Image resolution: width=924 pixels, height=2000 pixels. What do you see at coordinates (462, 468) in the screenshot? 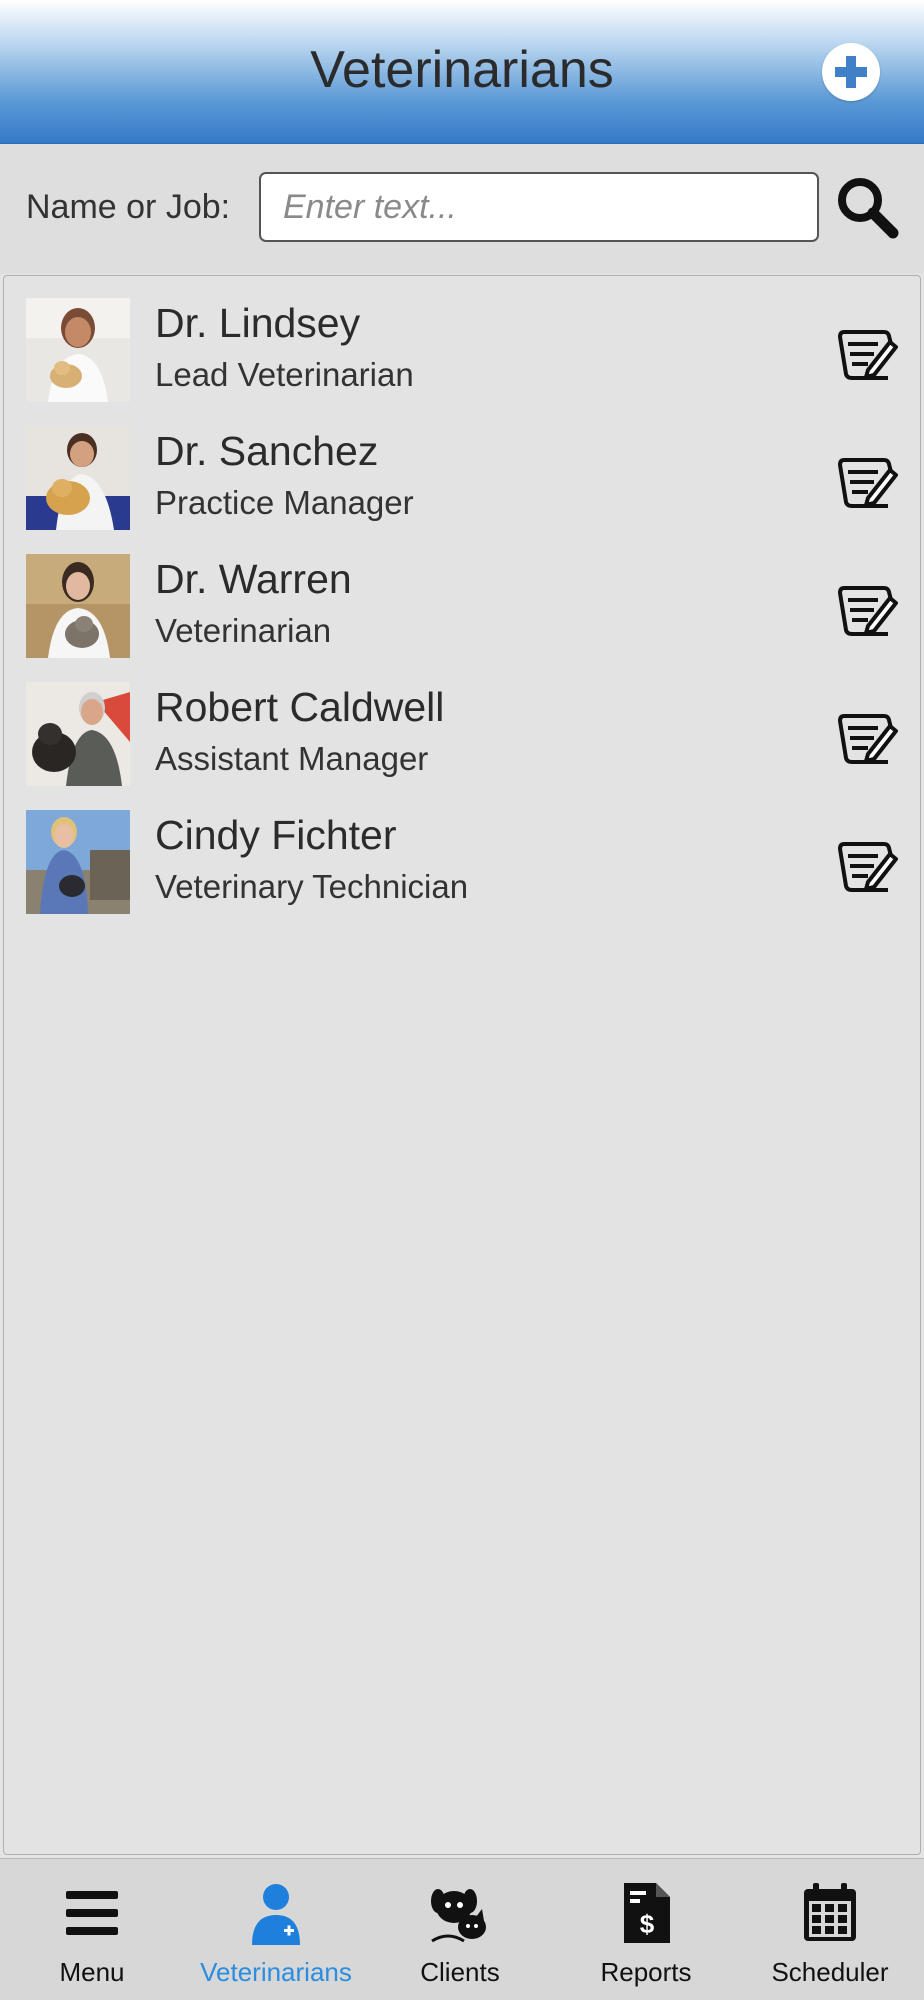
I see `staff-row-sanchez: Dr. Sanchez Practice Manager` at bounding box center [462, 468].